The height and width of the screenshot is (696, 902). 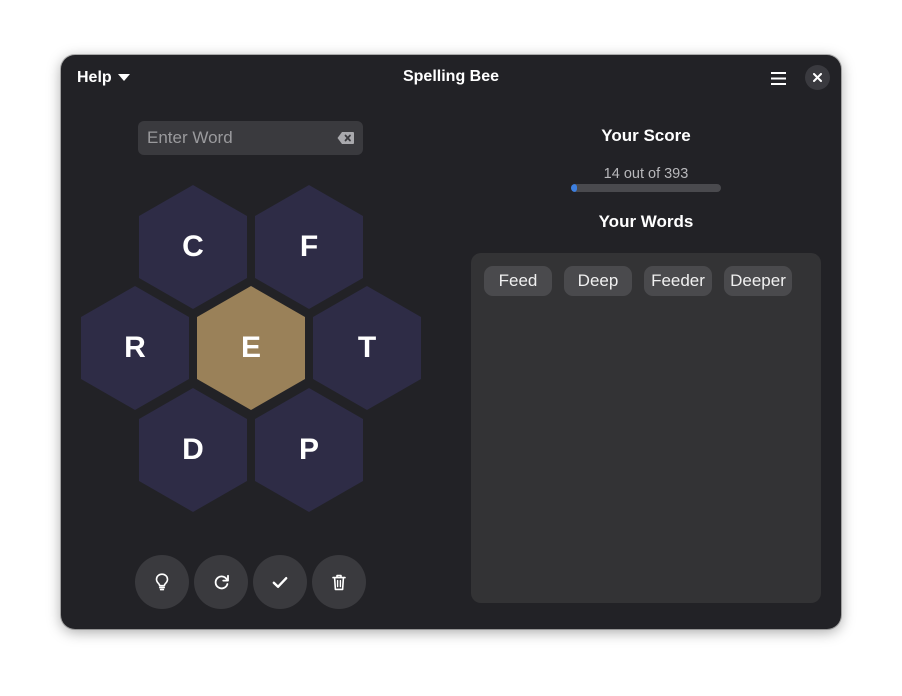 I want to click on check-icon, so click(x=280, y=582).